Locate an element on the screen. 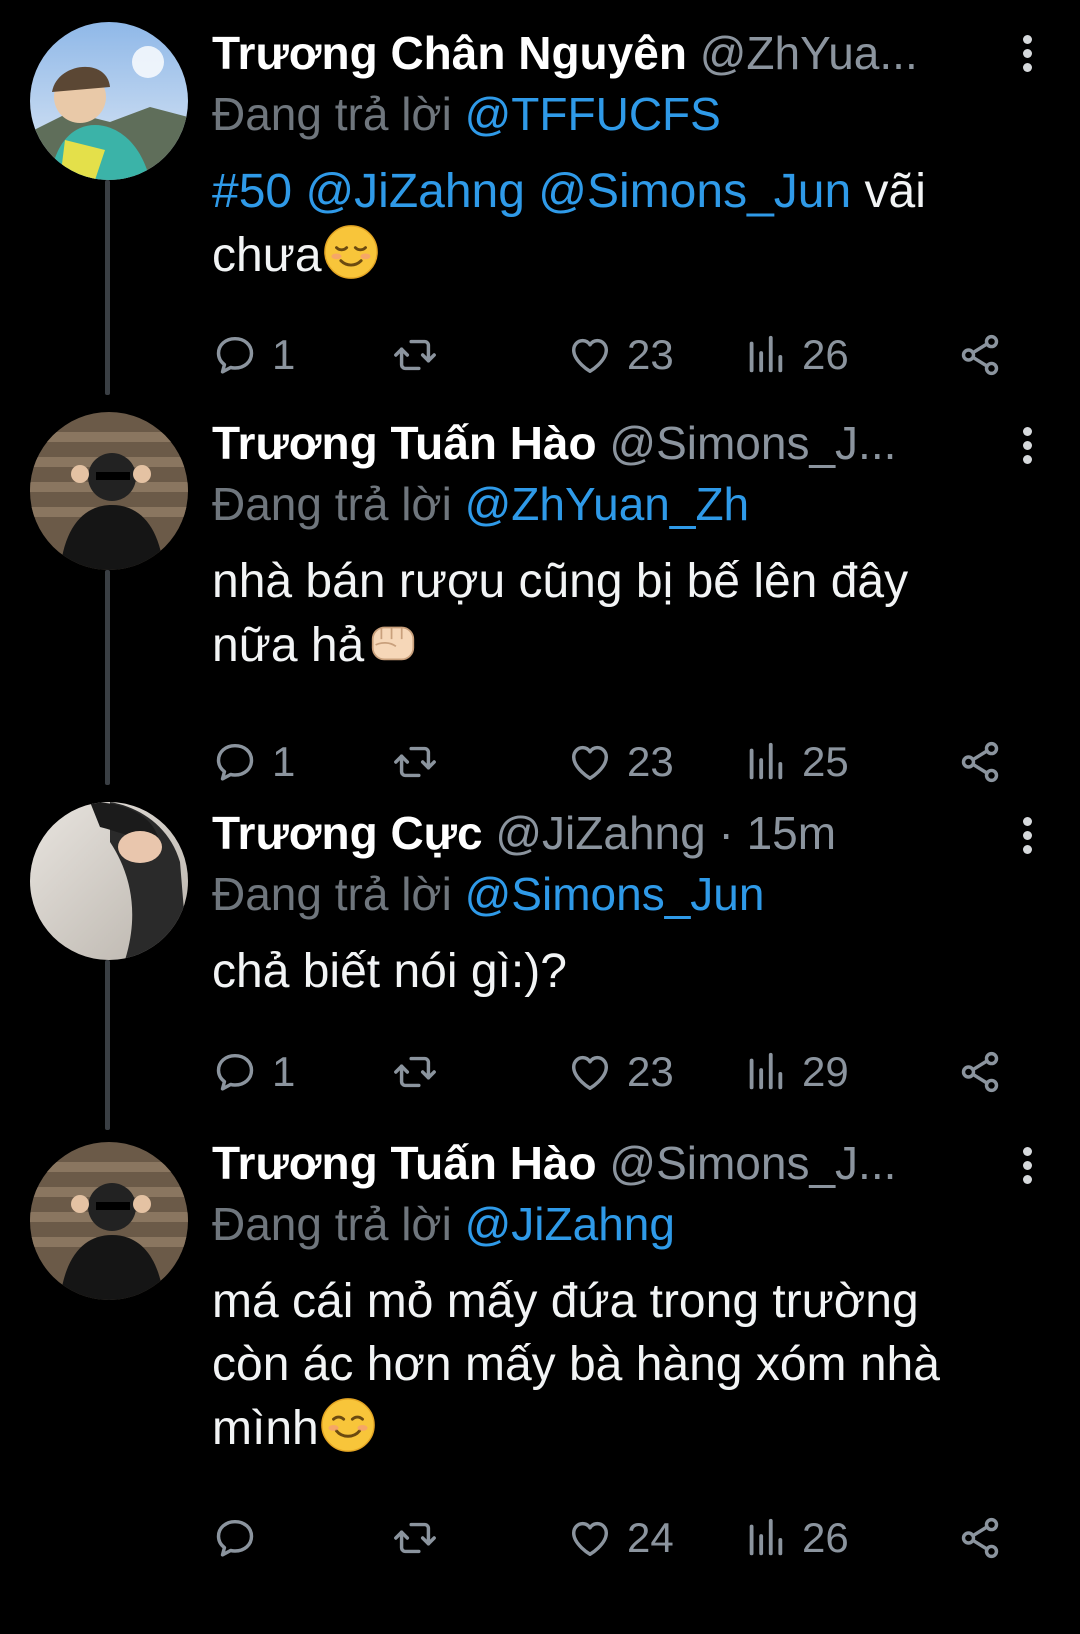 The image size is (1080, 1634). tweet-text-line: nữa hả is located at coordinates (288, 645).